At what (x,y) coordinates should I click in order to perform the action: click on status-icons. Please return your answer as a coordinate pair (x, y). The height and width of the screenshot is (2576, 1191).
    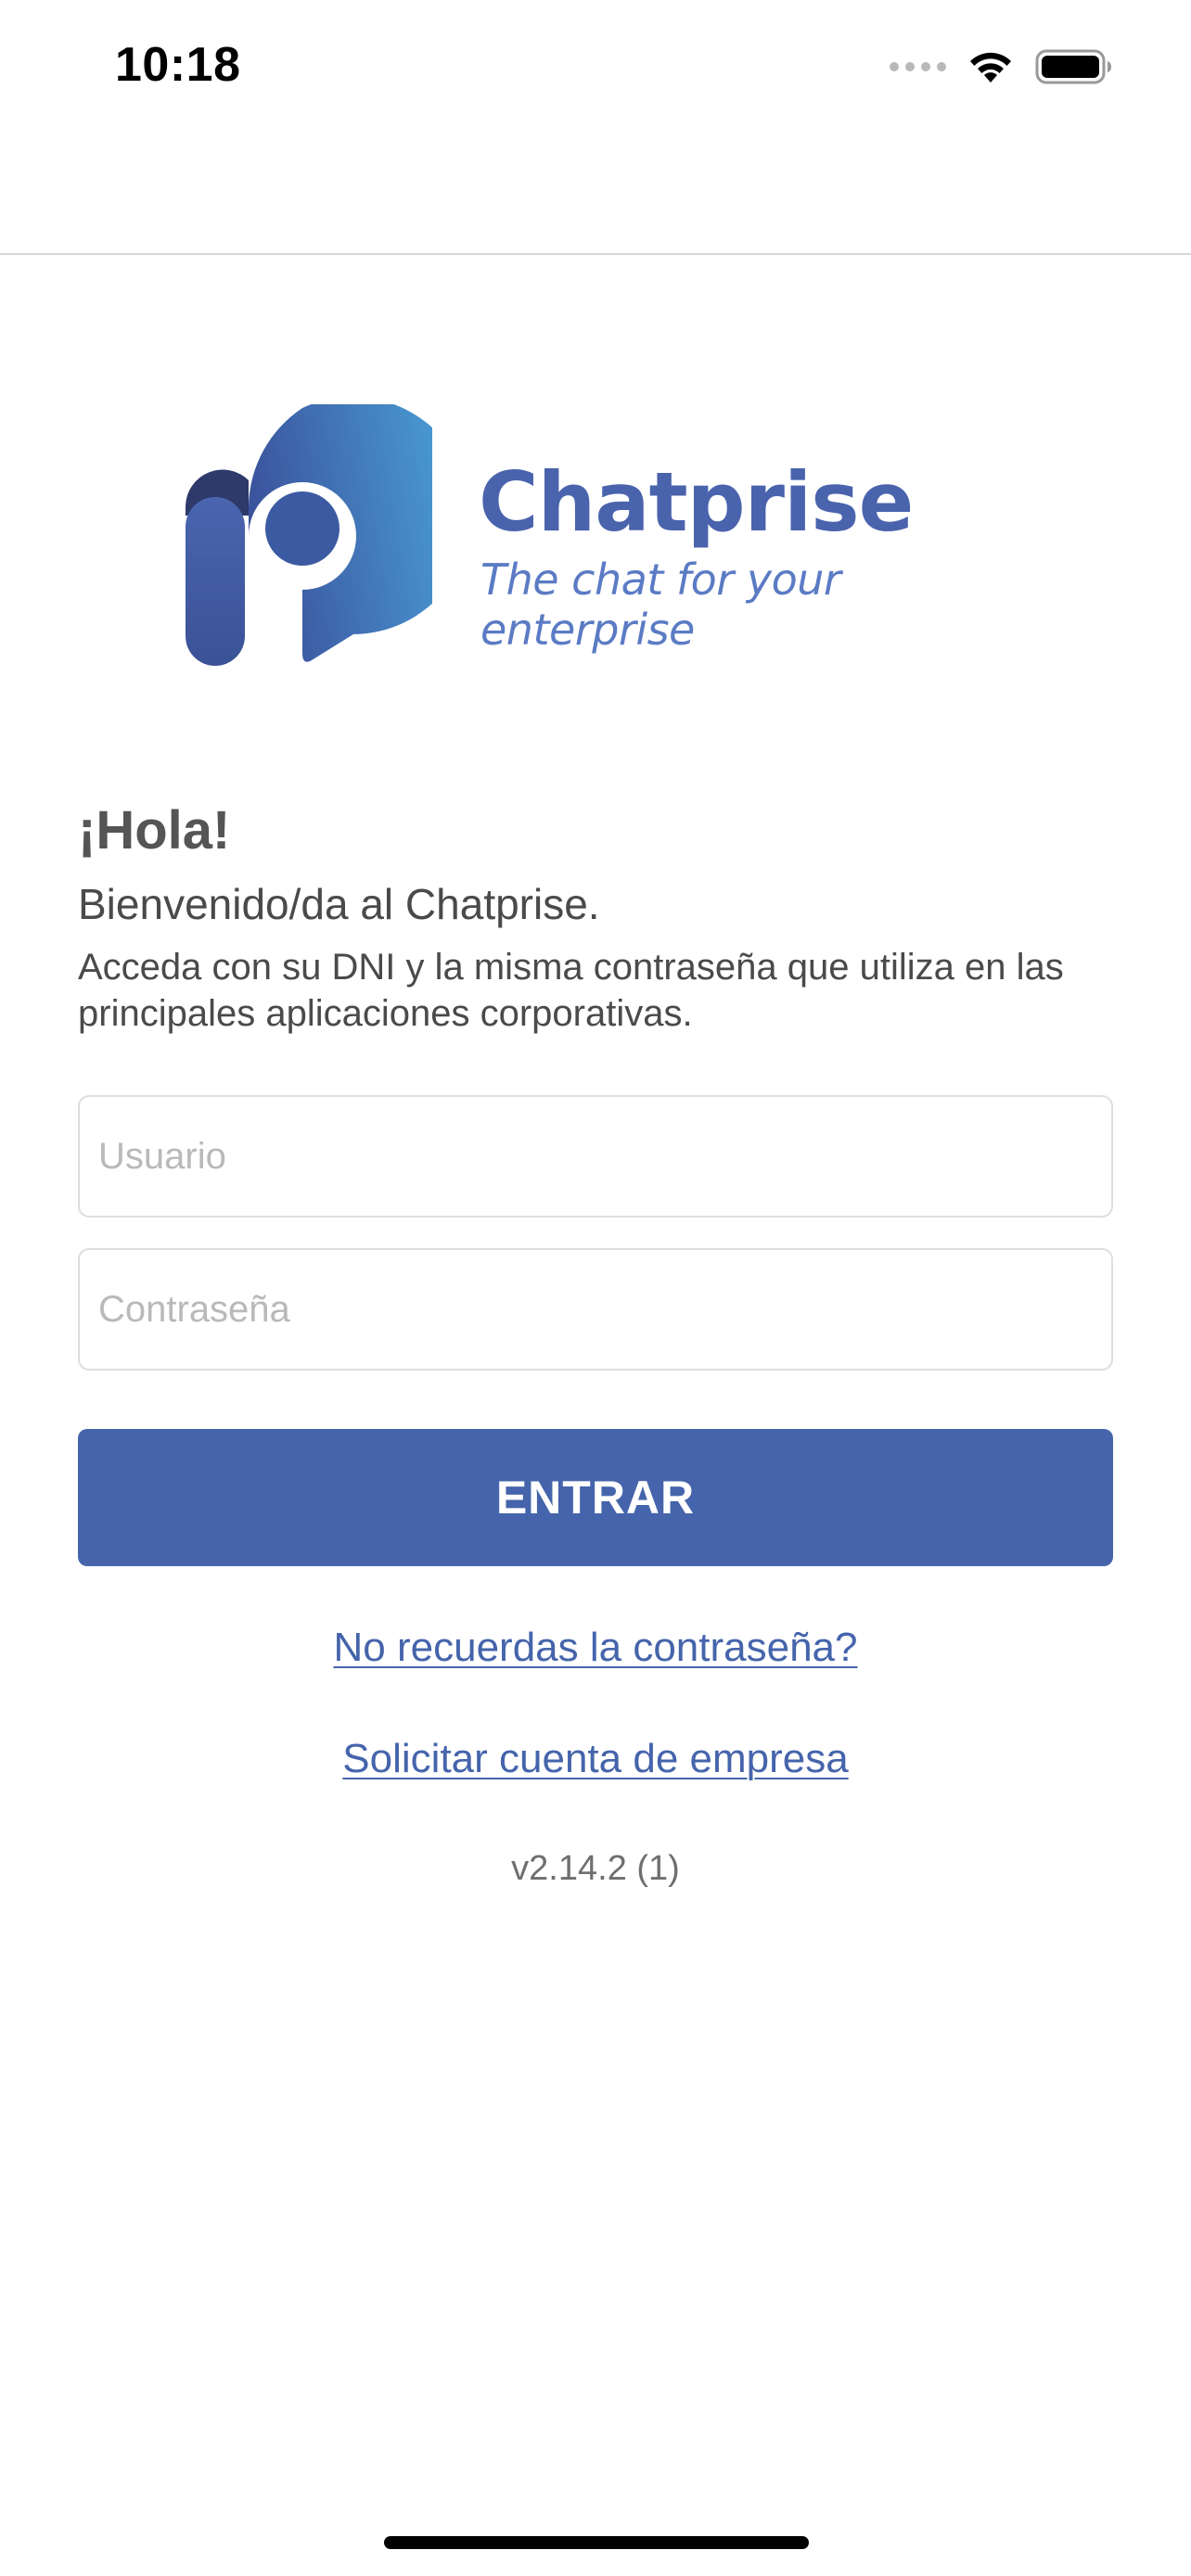
    Looking at the image, I should click on (1001, 66).